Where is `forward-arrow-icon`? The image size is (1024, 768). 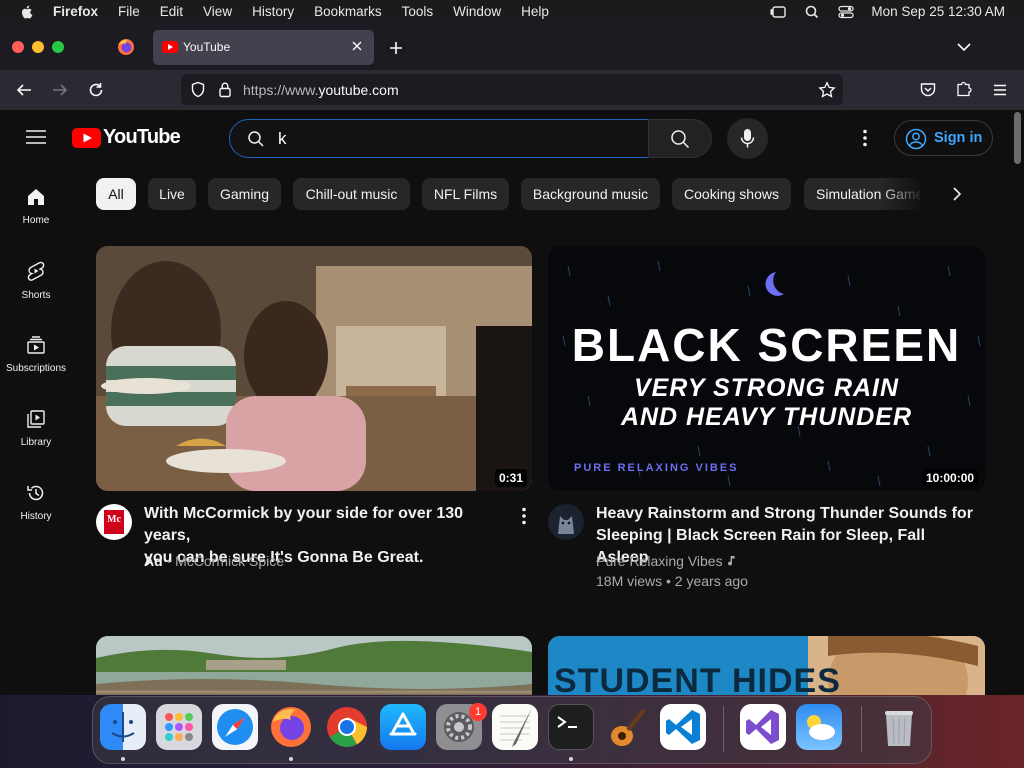 forward-arrow-icon is located at coordinates (60, 90).